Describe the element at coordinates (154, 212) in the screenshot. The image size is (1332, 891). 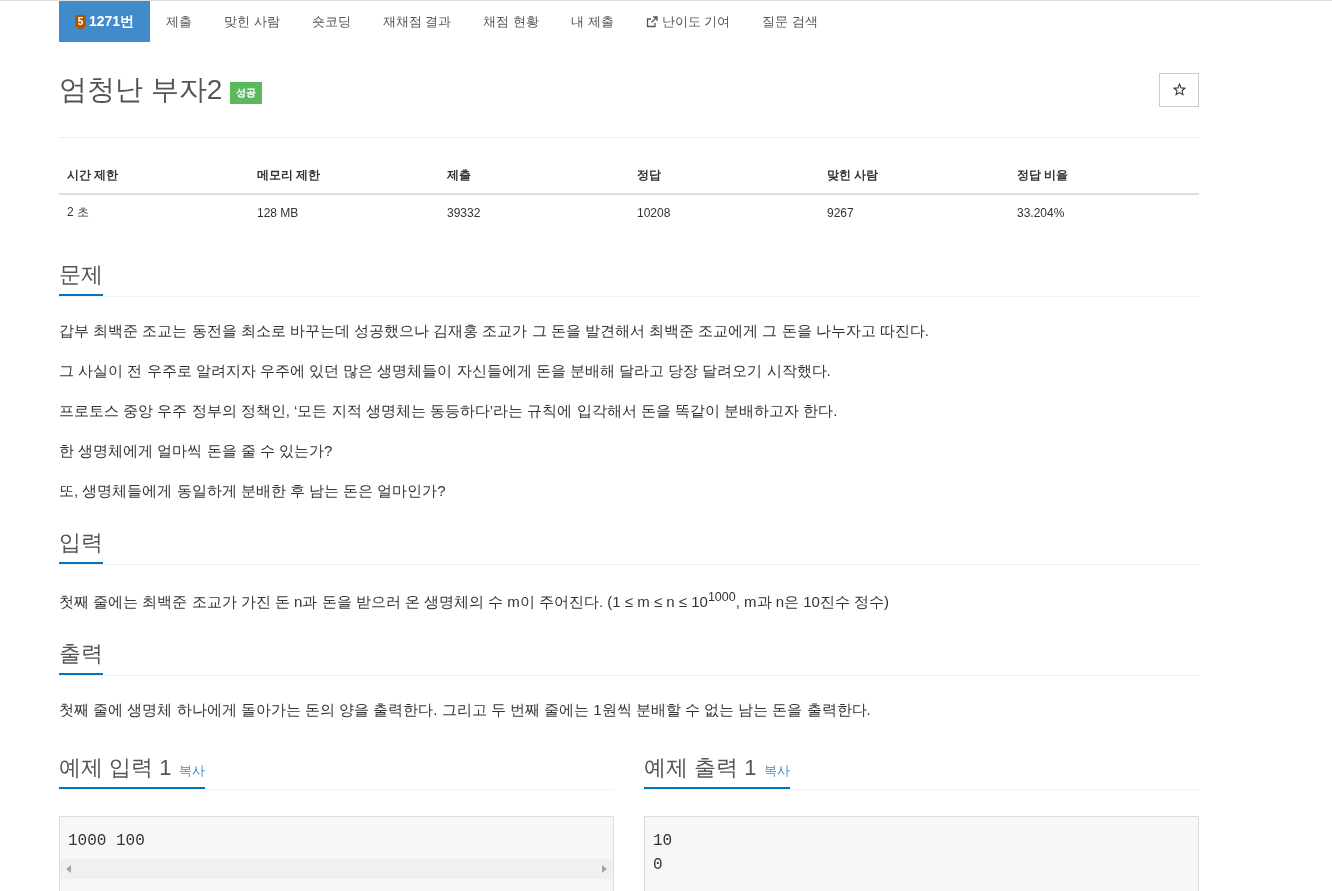
I see `table-cell: 2 초` at that location.